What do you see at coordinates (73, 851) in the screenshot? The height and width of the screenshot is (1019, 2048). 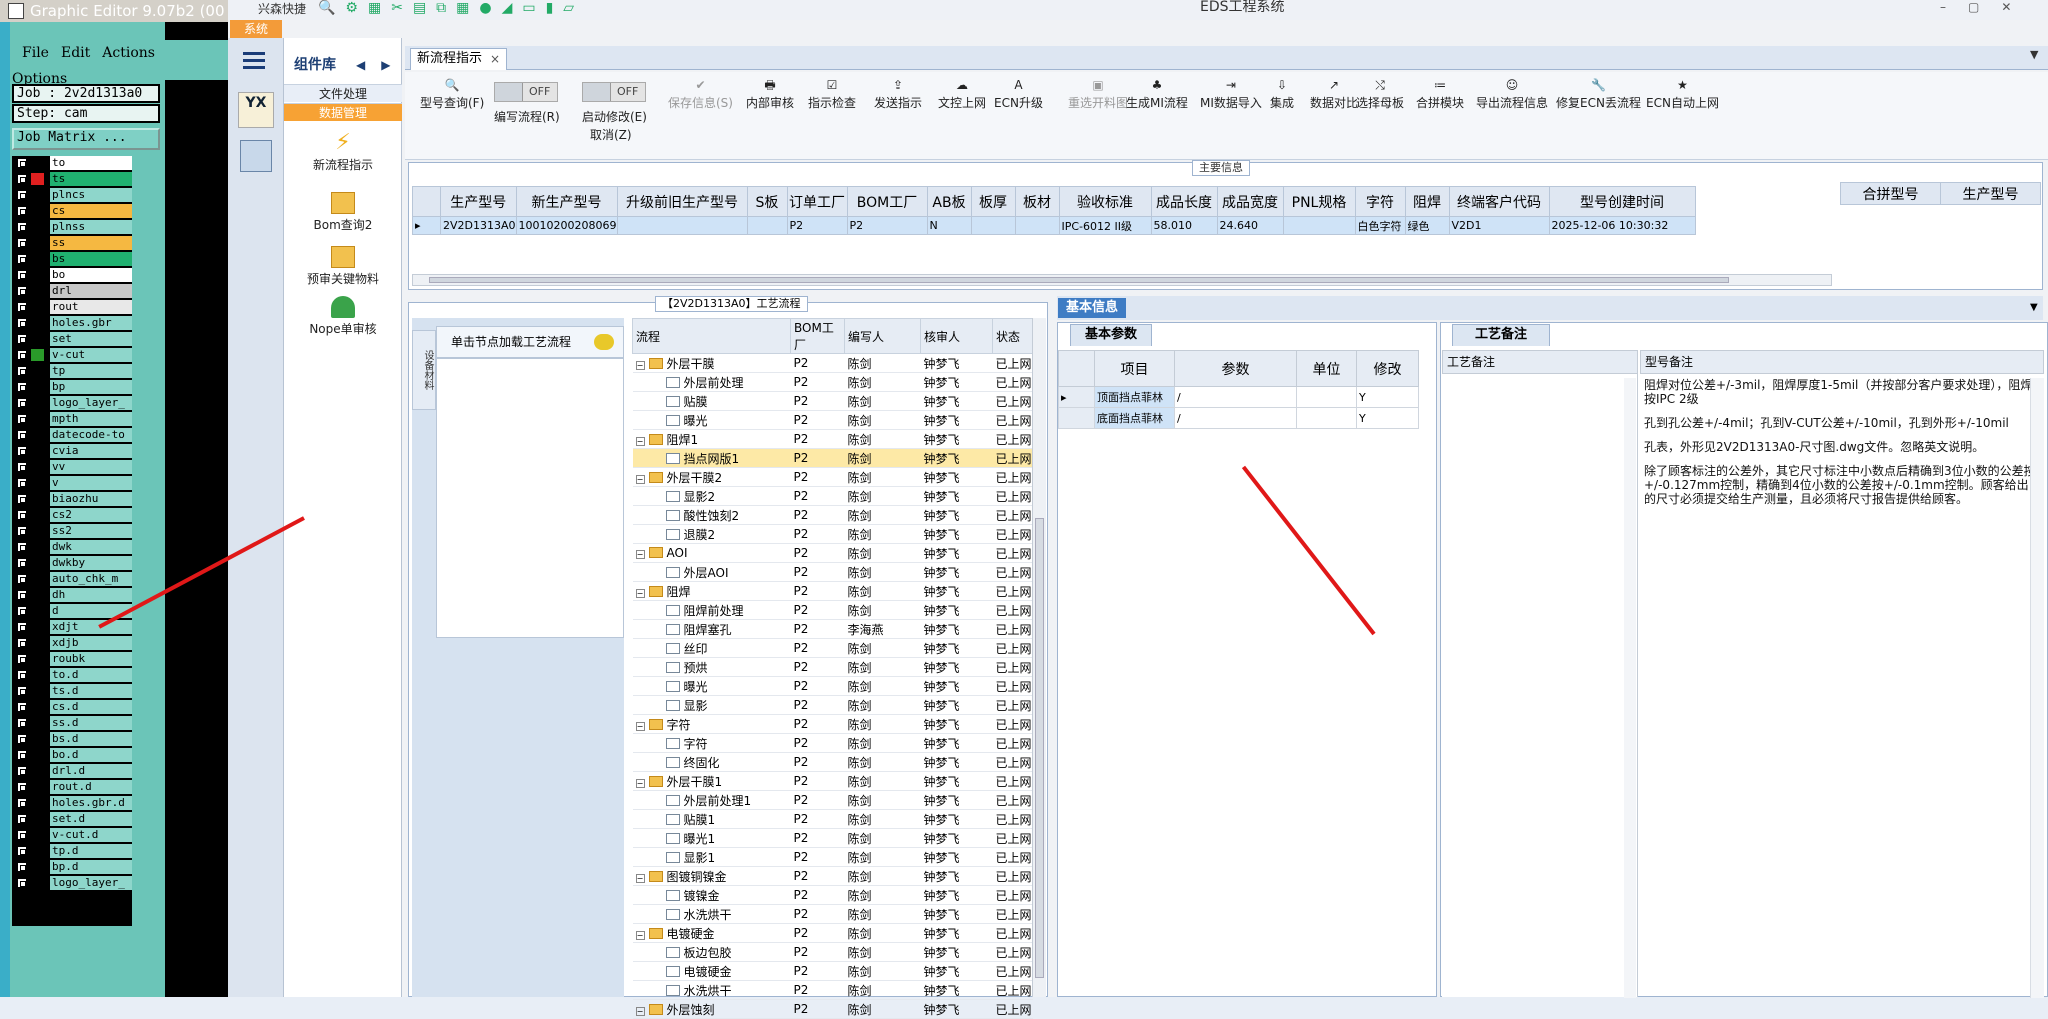 I see `layer-row: tp.d` at bounding box center [73, 851].